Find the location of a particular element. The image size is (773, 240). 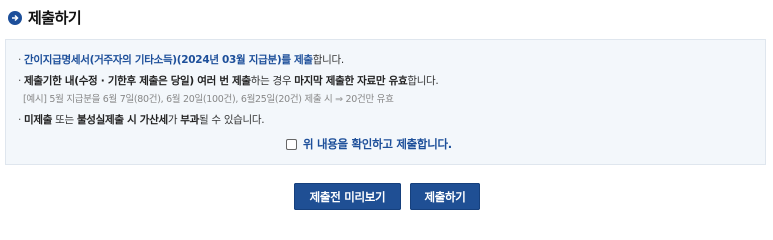

notice-line-4-text-3: 될 수 있습니다. is located at coordinates (232, 120).